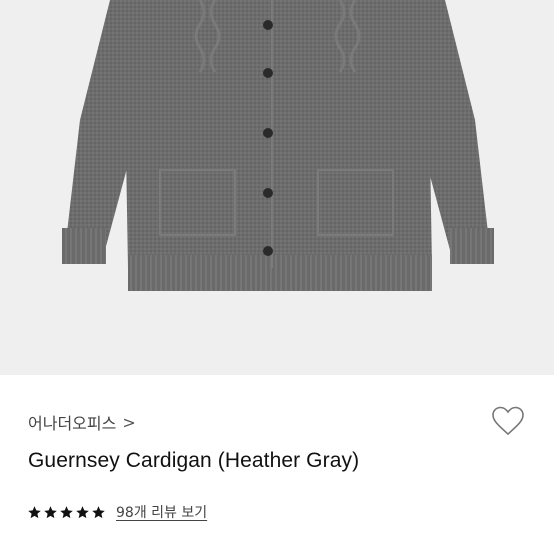  I want to click on like-button, so click(508, 421).